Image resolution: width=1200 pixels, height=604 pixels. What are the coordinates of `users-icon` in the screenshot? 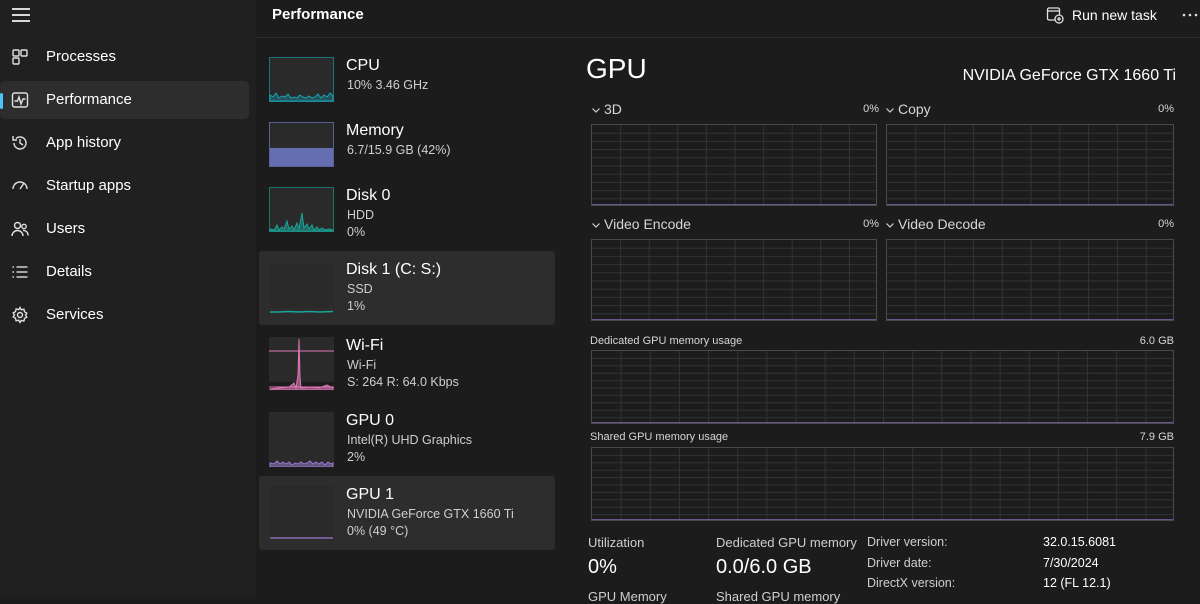 It's located at (20, 229).